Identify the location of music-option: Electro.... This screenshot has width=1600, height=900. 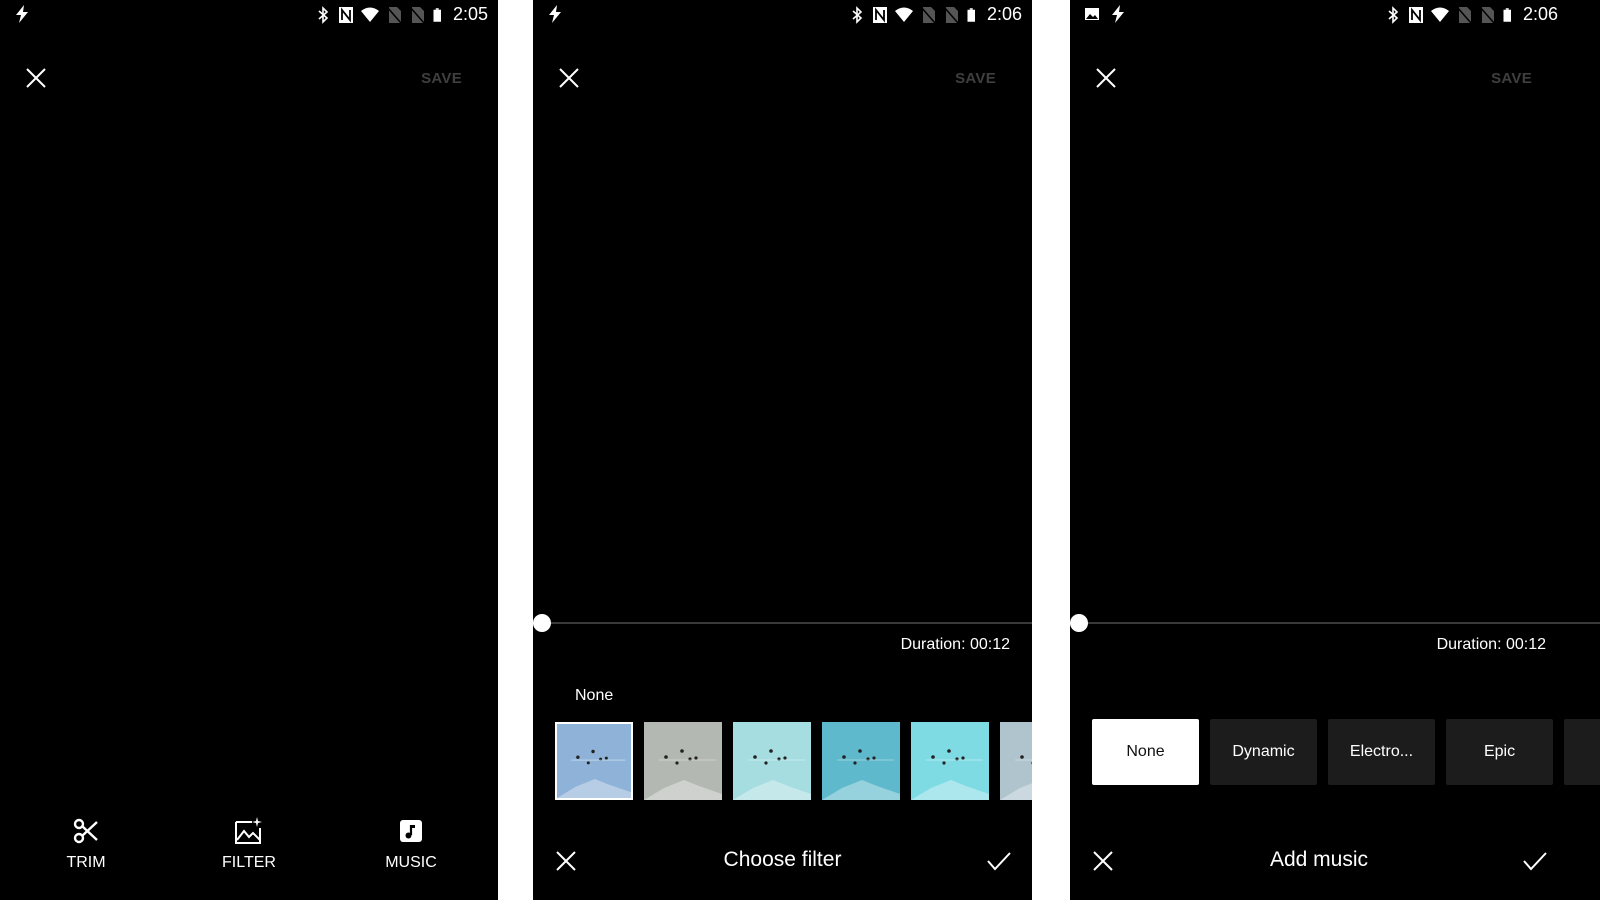
(1381, 752).